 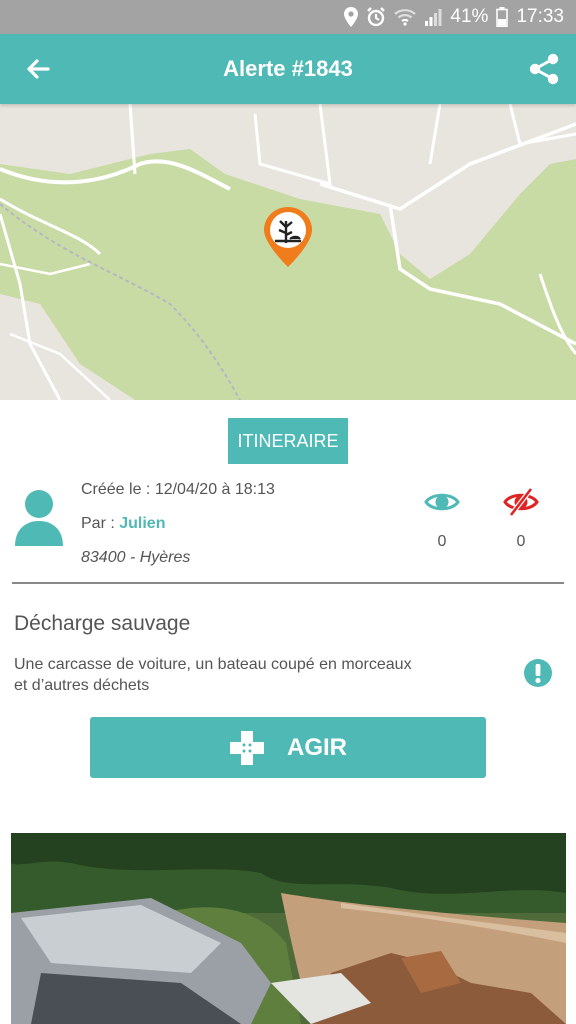 I want to click on clock: 17:33, so click(x=540, y=16).